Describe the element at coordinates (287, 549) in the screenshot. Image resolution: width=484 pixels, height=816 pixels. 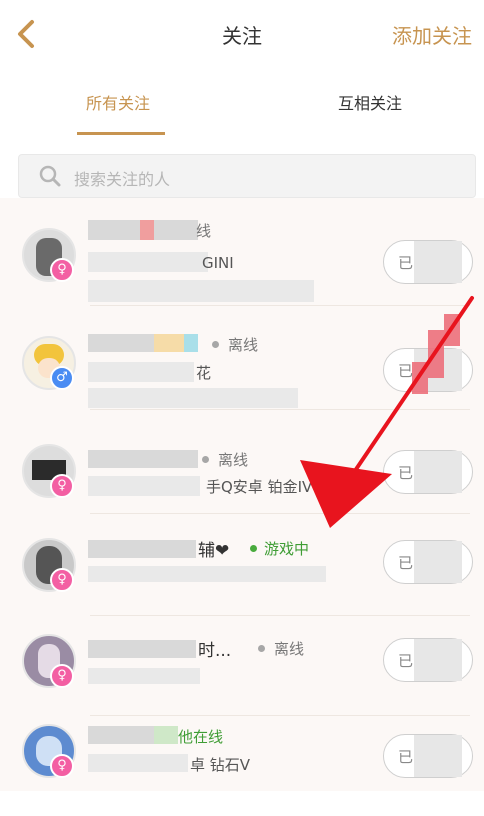
I see `status-text: 游戏中` at that location.